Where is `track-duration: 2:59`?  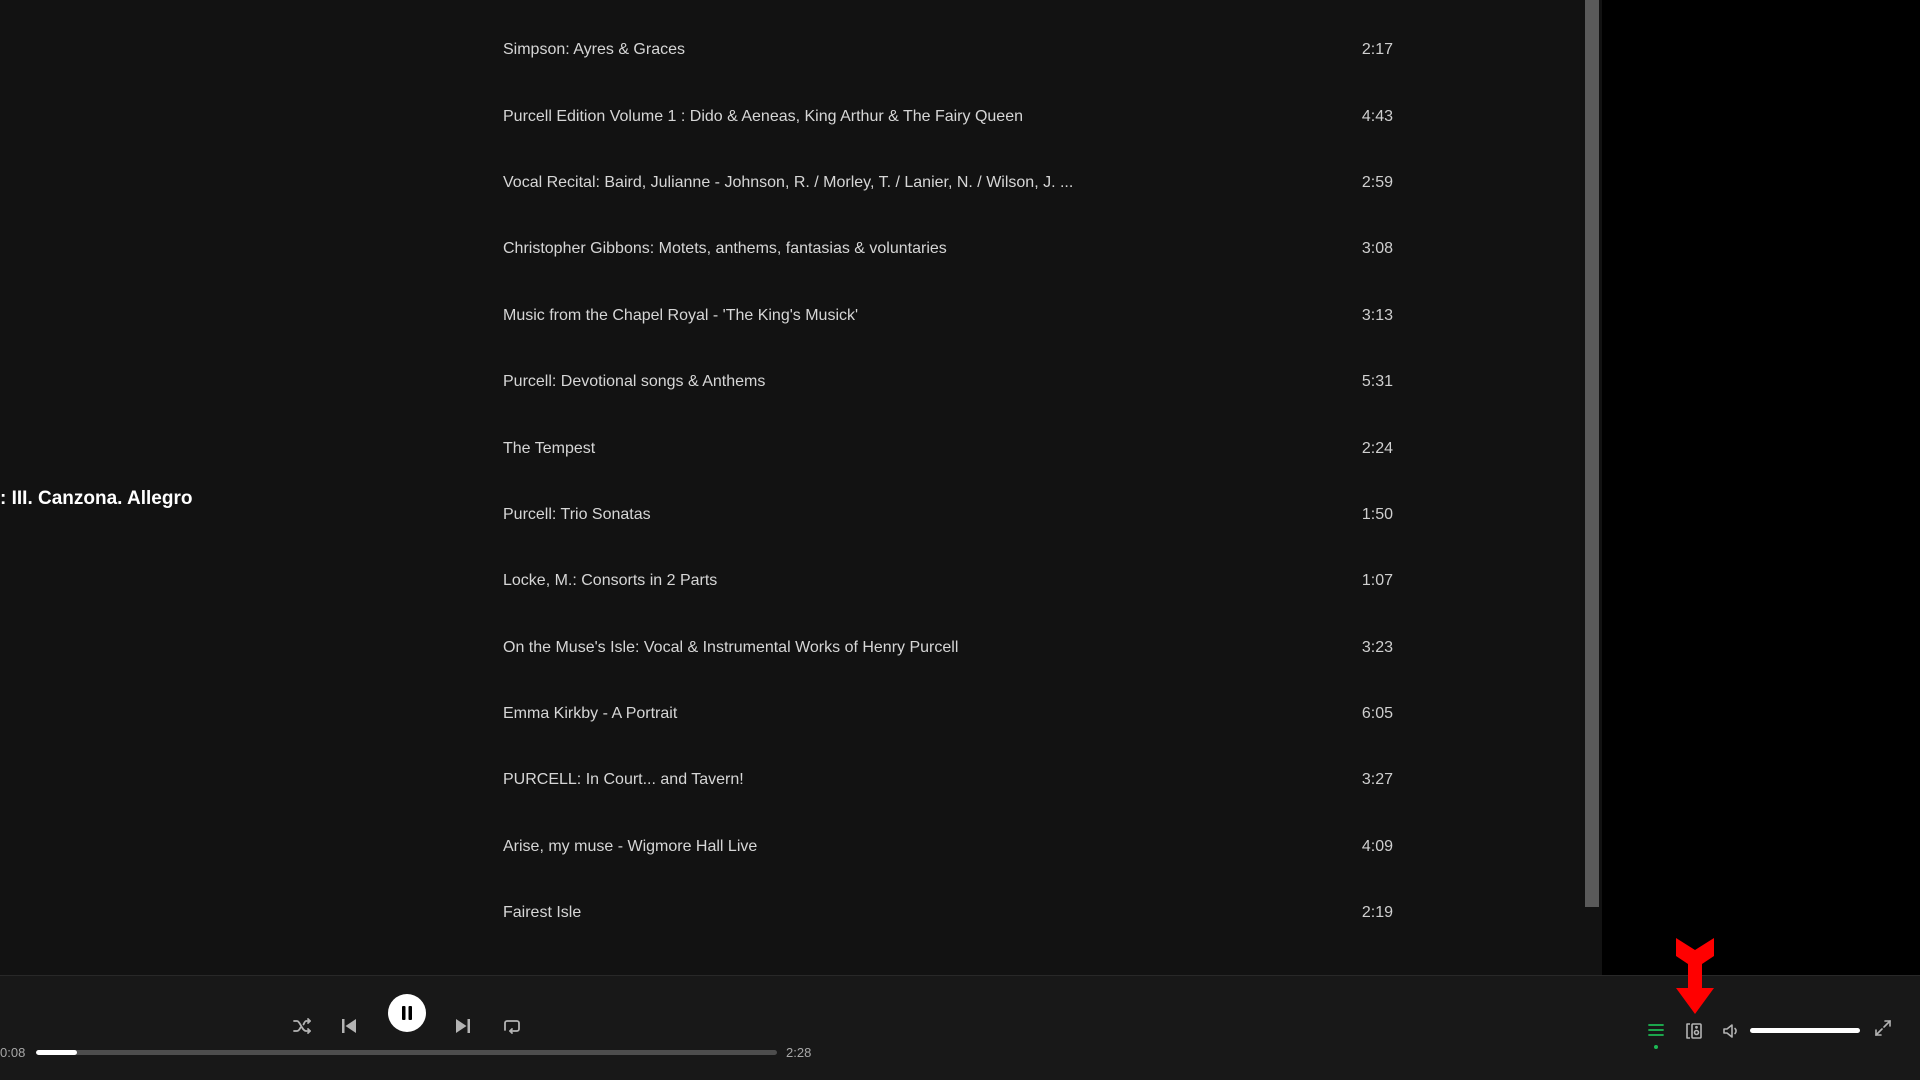 track-duration: 2:59 is located at coordinates (1377, 182).